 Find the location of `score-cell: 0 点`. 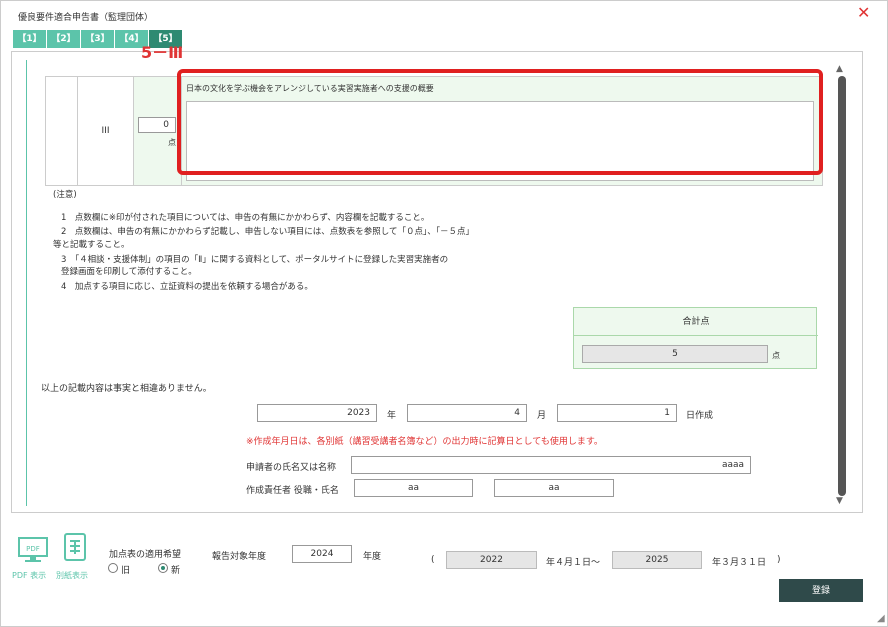

score-cell: 0 点 is located at coordinates (158, 131).